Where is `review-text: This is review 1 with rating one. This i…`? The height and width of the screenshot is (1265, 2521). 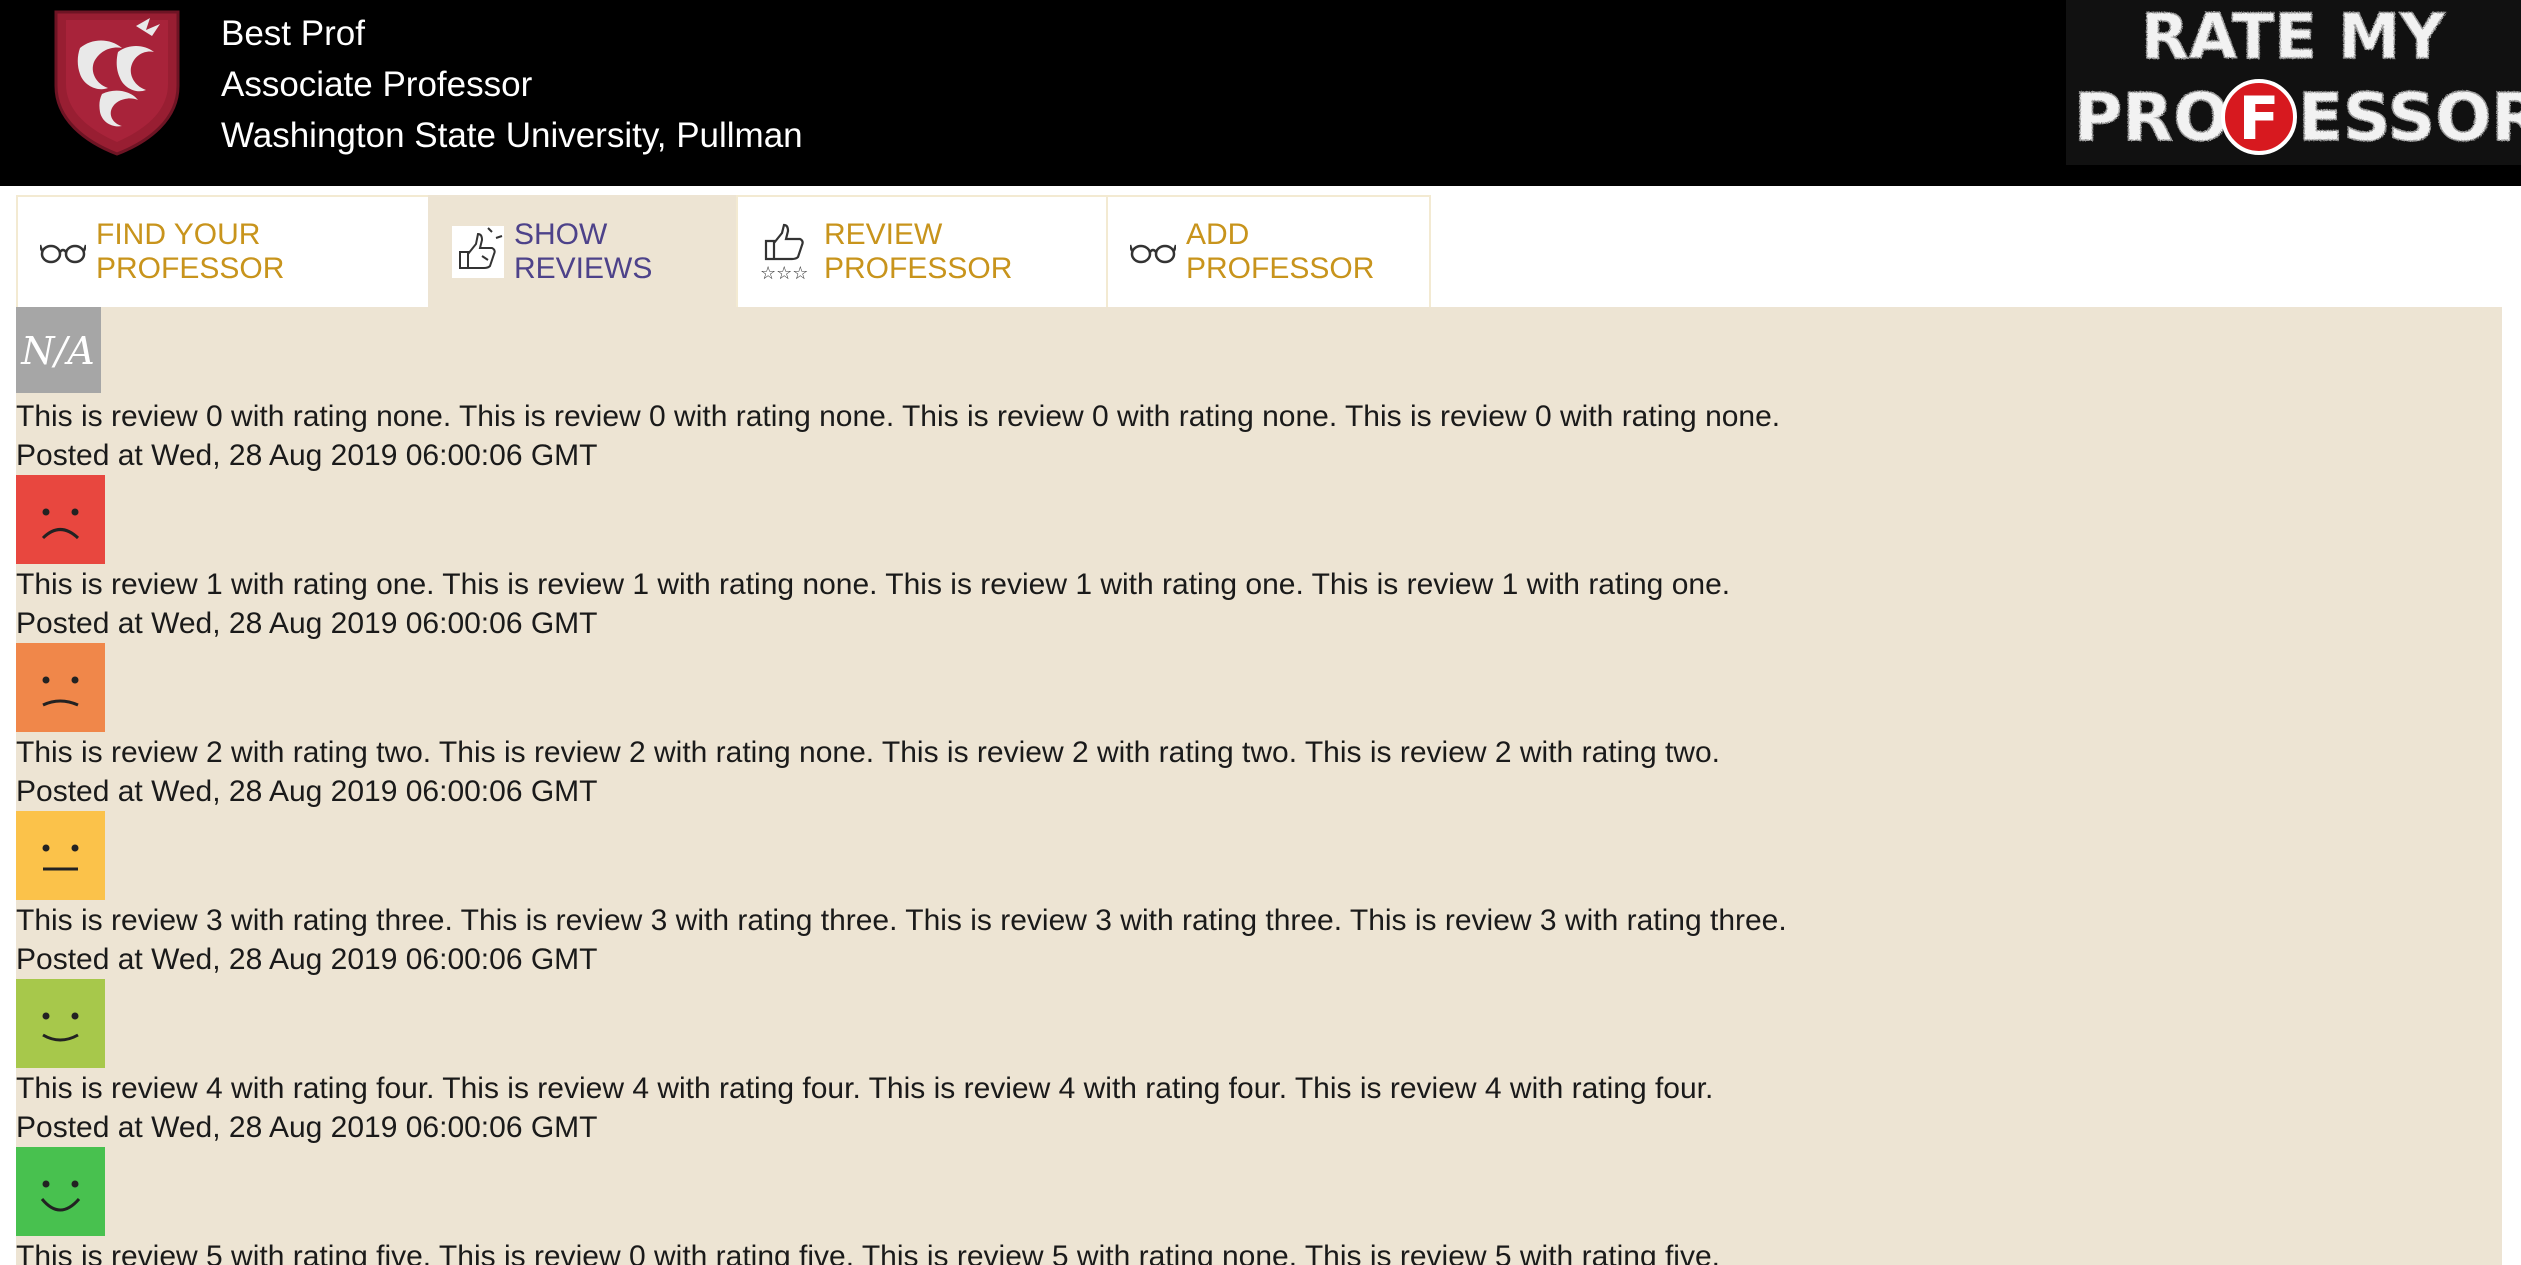
review-text: This is review 1 with rating one. This i… is located at coordinates (873, 584).